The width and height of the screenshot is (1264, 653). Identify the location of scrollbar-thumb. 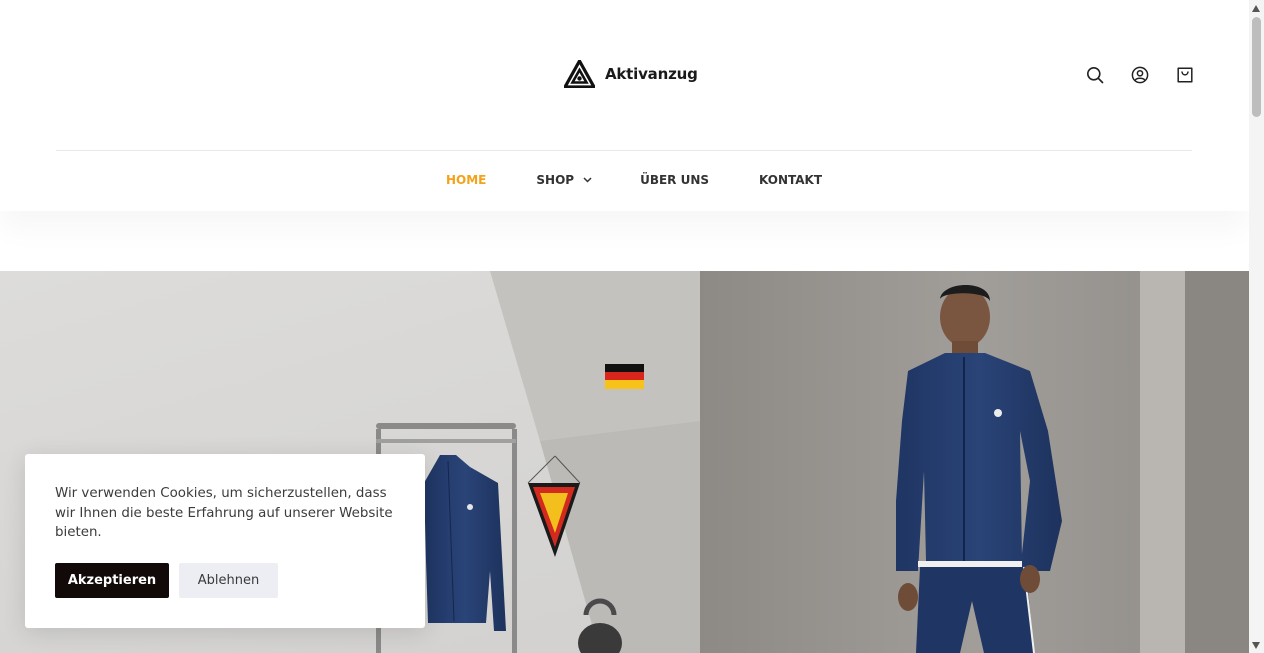
(1256, 67).